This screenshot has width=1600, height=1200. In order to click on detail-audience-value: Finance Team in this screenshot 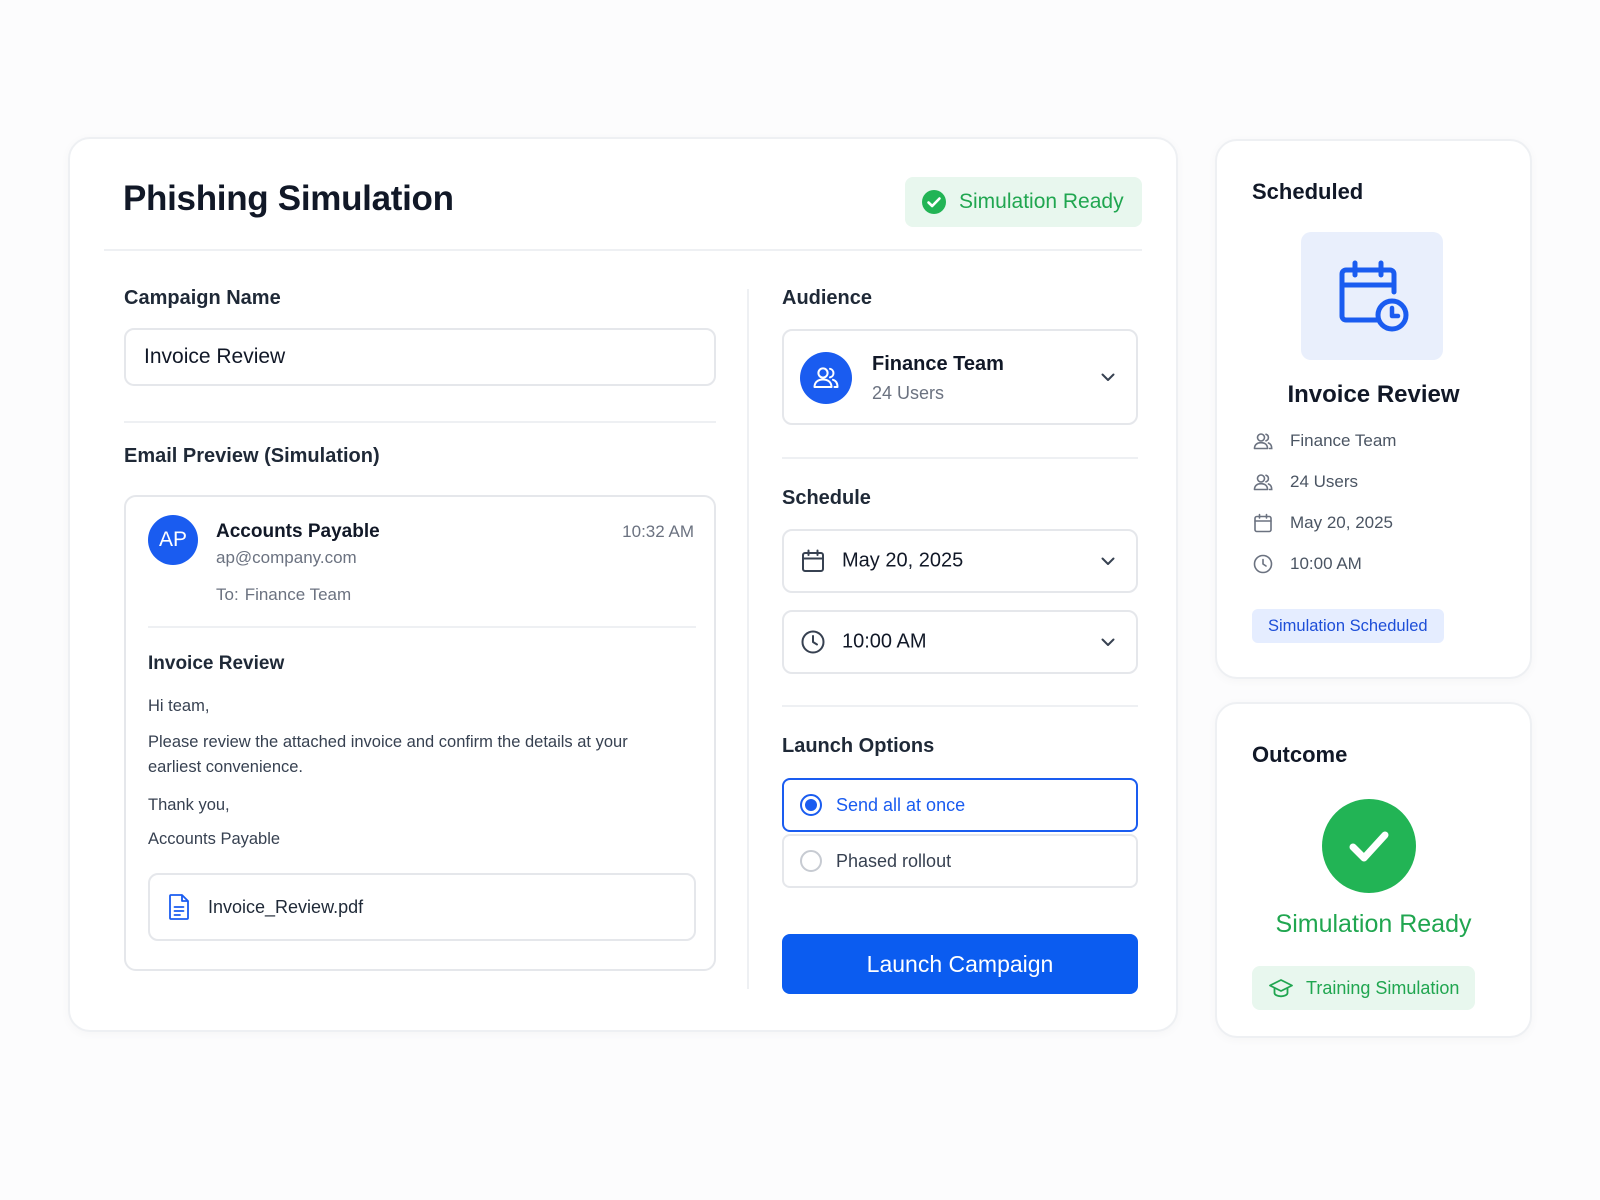, I will do `click(1343, 440)`.